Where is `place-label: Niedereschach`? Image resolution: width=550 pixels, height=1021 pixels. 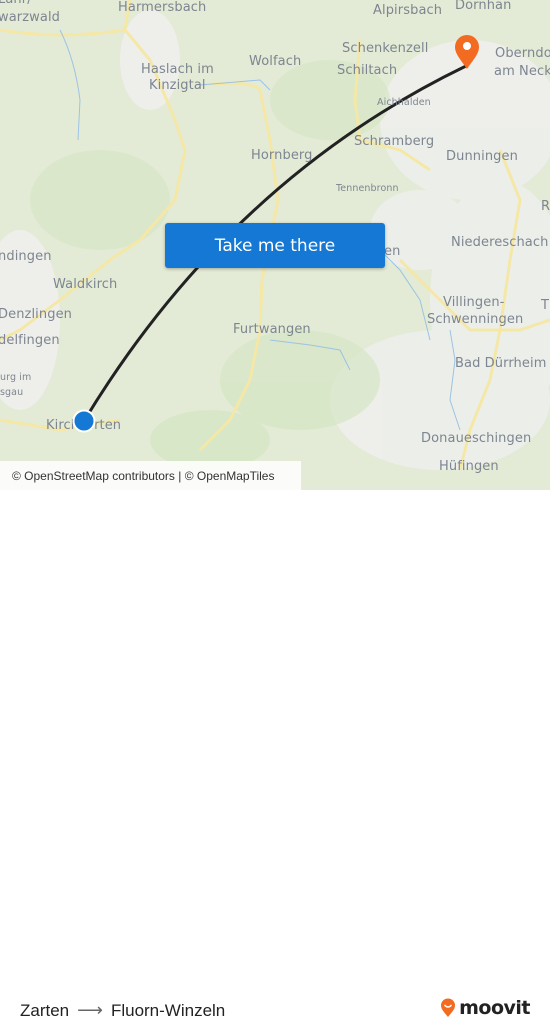 place-label: Niedereschach is located at coordinates (500, 242).